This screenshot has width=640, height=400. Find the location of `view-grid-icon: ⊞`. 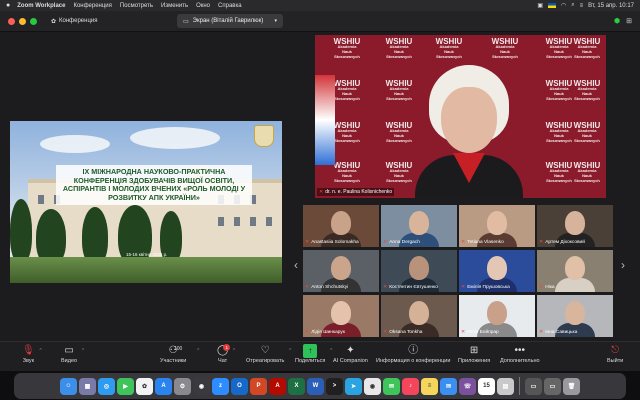

view-grid-icon: ⊞ is located at coordinates (629, 21).